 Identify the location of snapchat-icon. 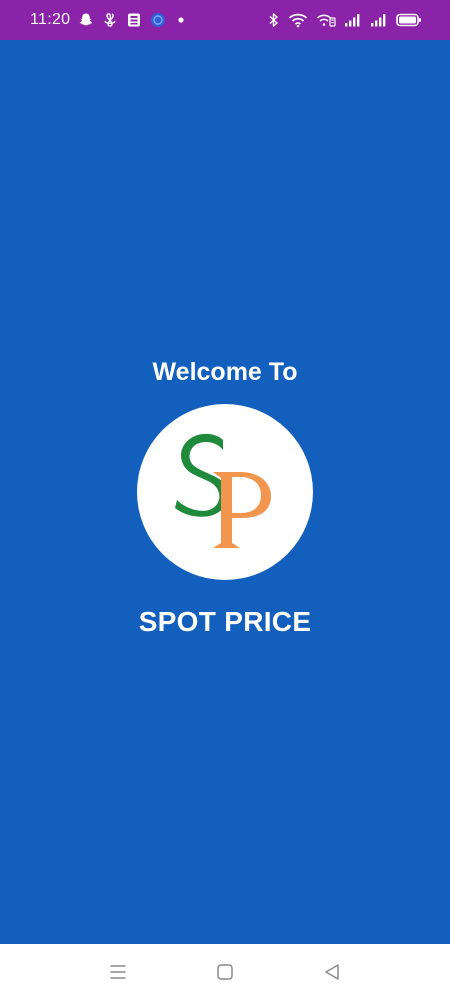
(86, 19).